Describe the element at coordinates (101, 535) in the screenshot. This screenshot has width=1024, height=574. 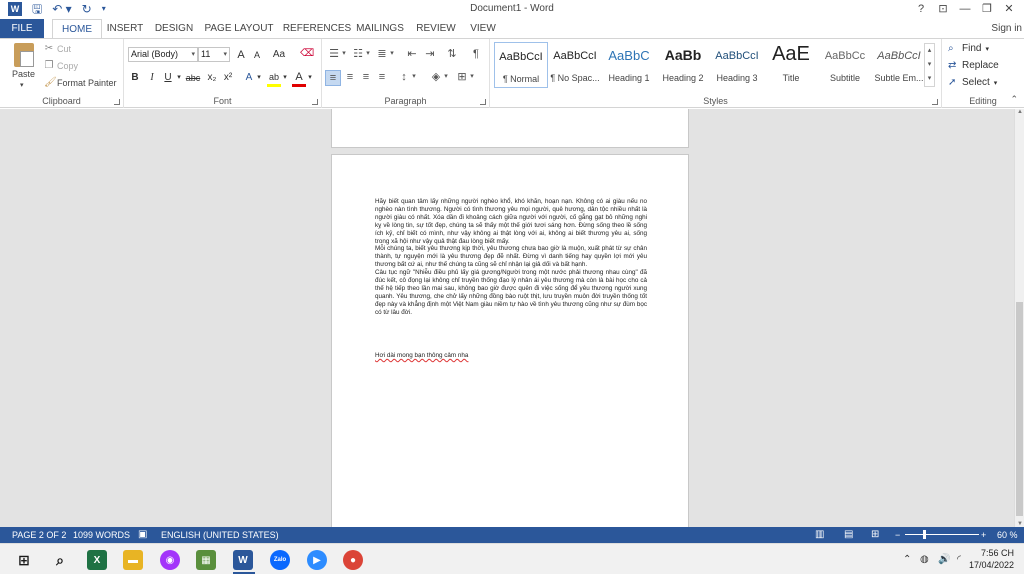
I see `word-count: 1099 WORDS` at that location.